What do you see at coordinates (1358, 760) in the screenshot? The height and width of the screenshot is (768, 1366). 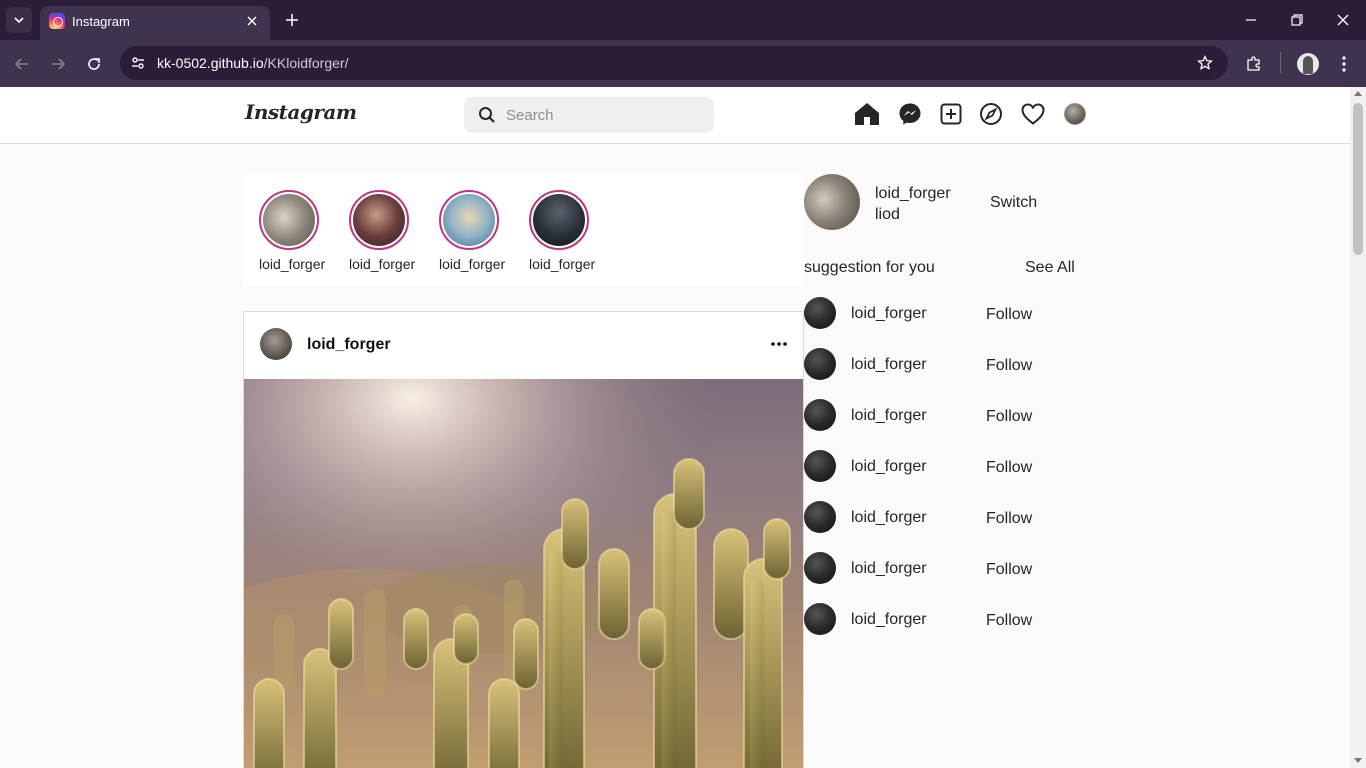 I see `scroll-down-arrow-icon` at bounding box center [1358, 760].